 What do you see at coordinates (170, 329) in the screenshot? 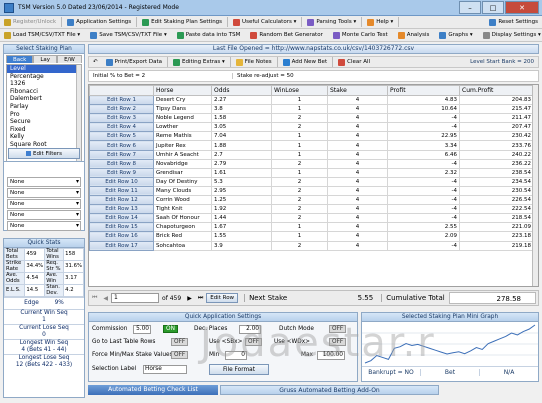
I see `commission-toggle: ON` at bounding box center [170, 329].